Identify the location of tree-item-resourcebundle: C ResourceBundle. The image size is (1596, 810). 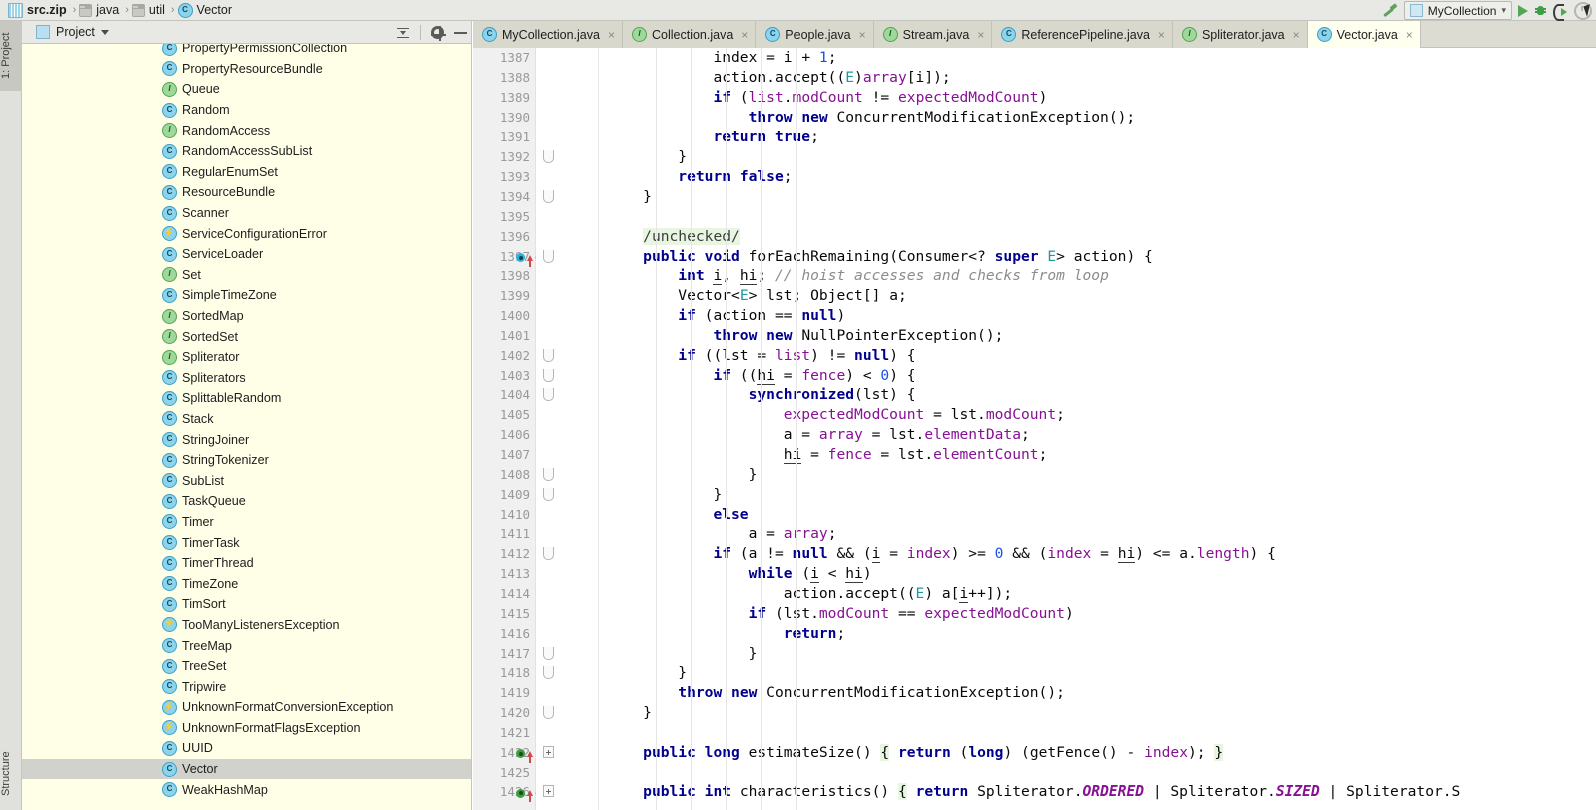
(246, 192).